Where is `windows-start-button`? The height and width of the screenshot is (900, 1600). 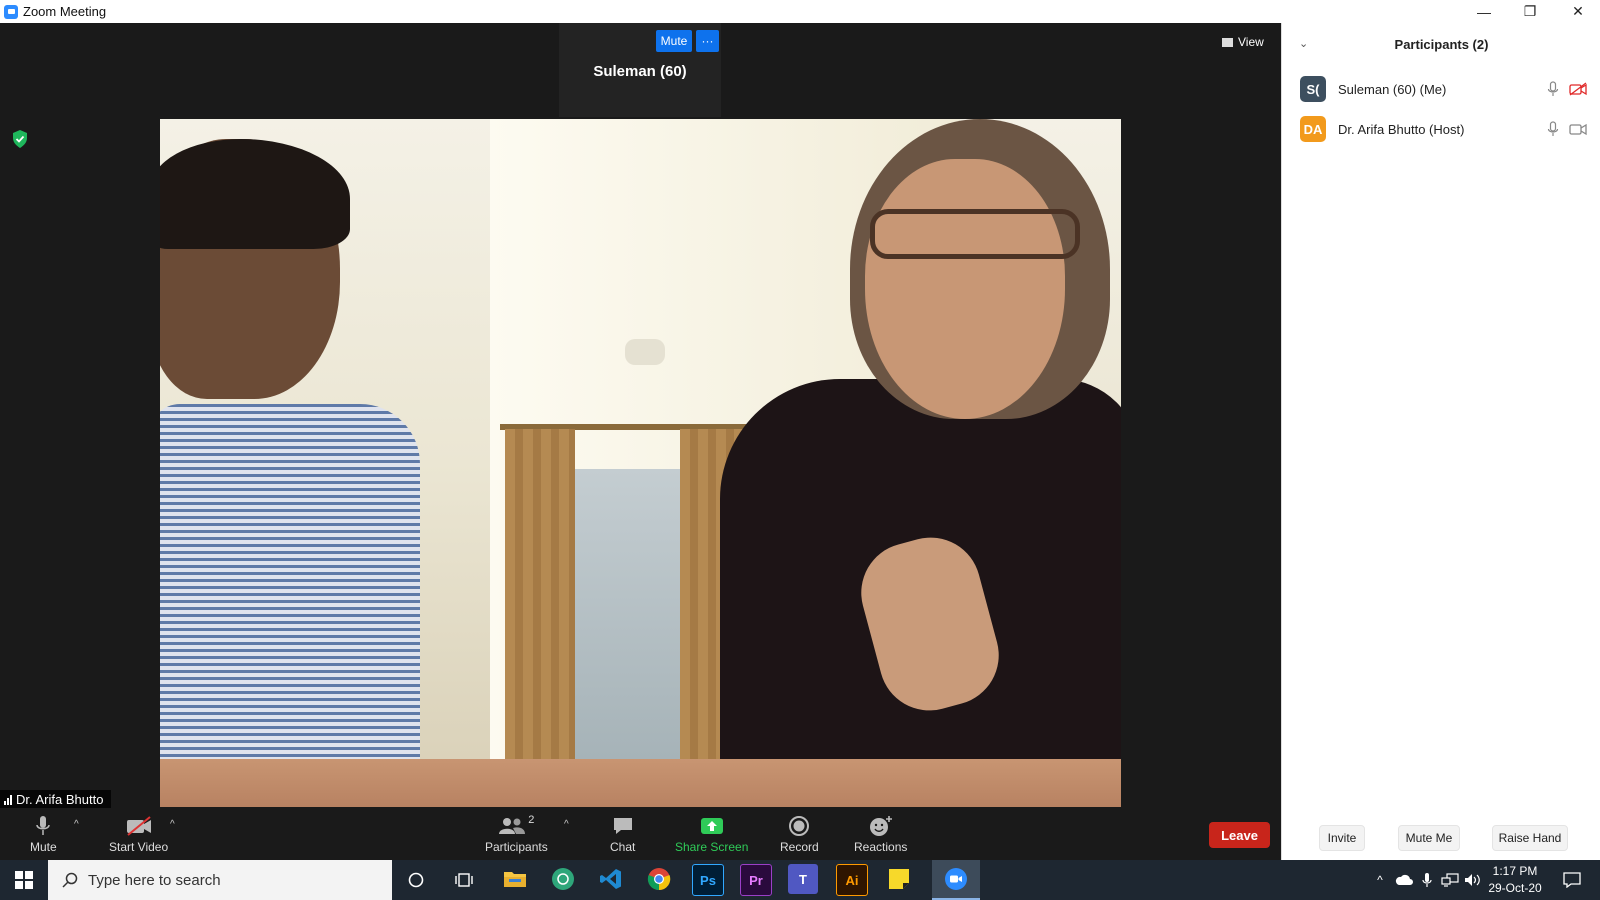
windows-start-button is located at coordinates (24, 880).